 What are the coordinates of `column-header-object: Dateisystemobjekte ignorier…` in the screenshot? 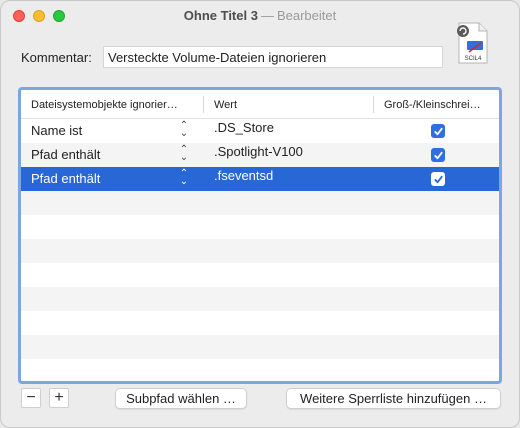 It's located at (111, 105).